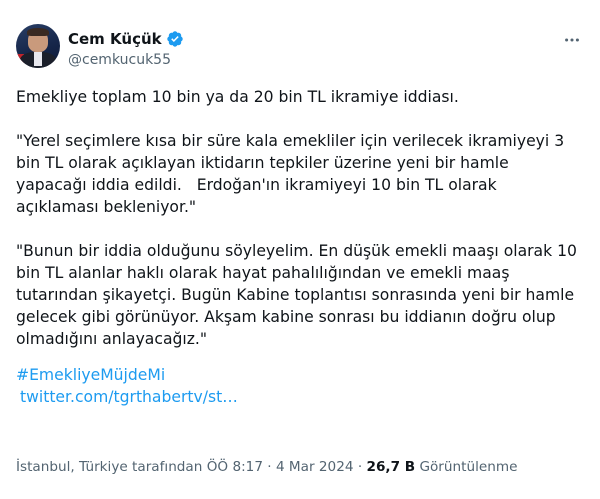 The width and height of the screenshot is (600, 499). What do you see at coordinates (300, 375) in the screenshot?
I see `hashtag-link: #EmekliyeMüjdeMi` at bounding box center [300, 375].